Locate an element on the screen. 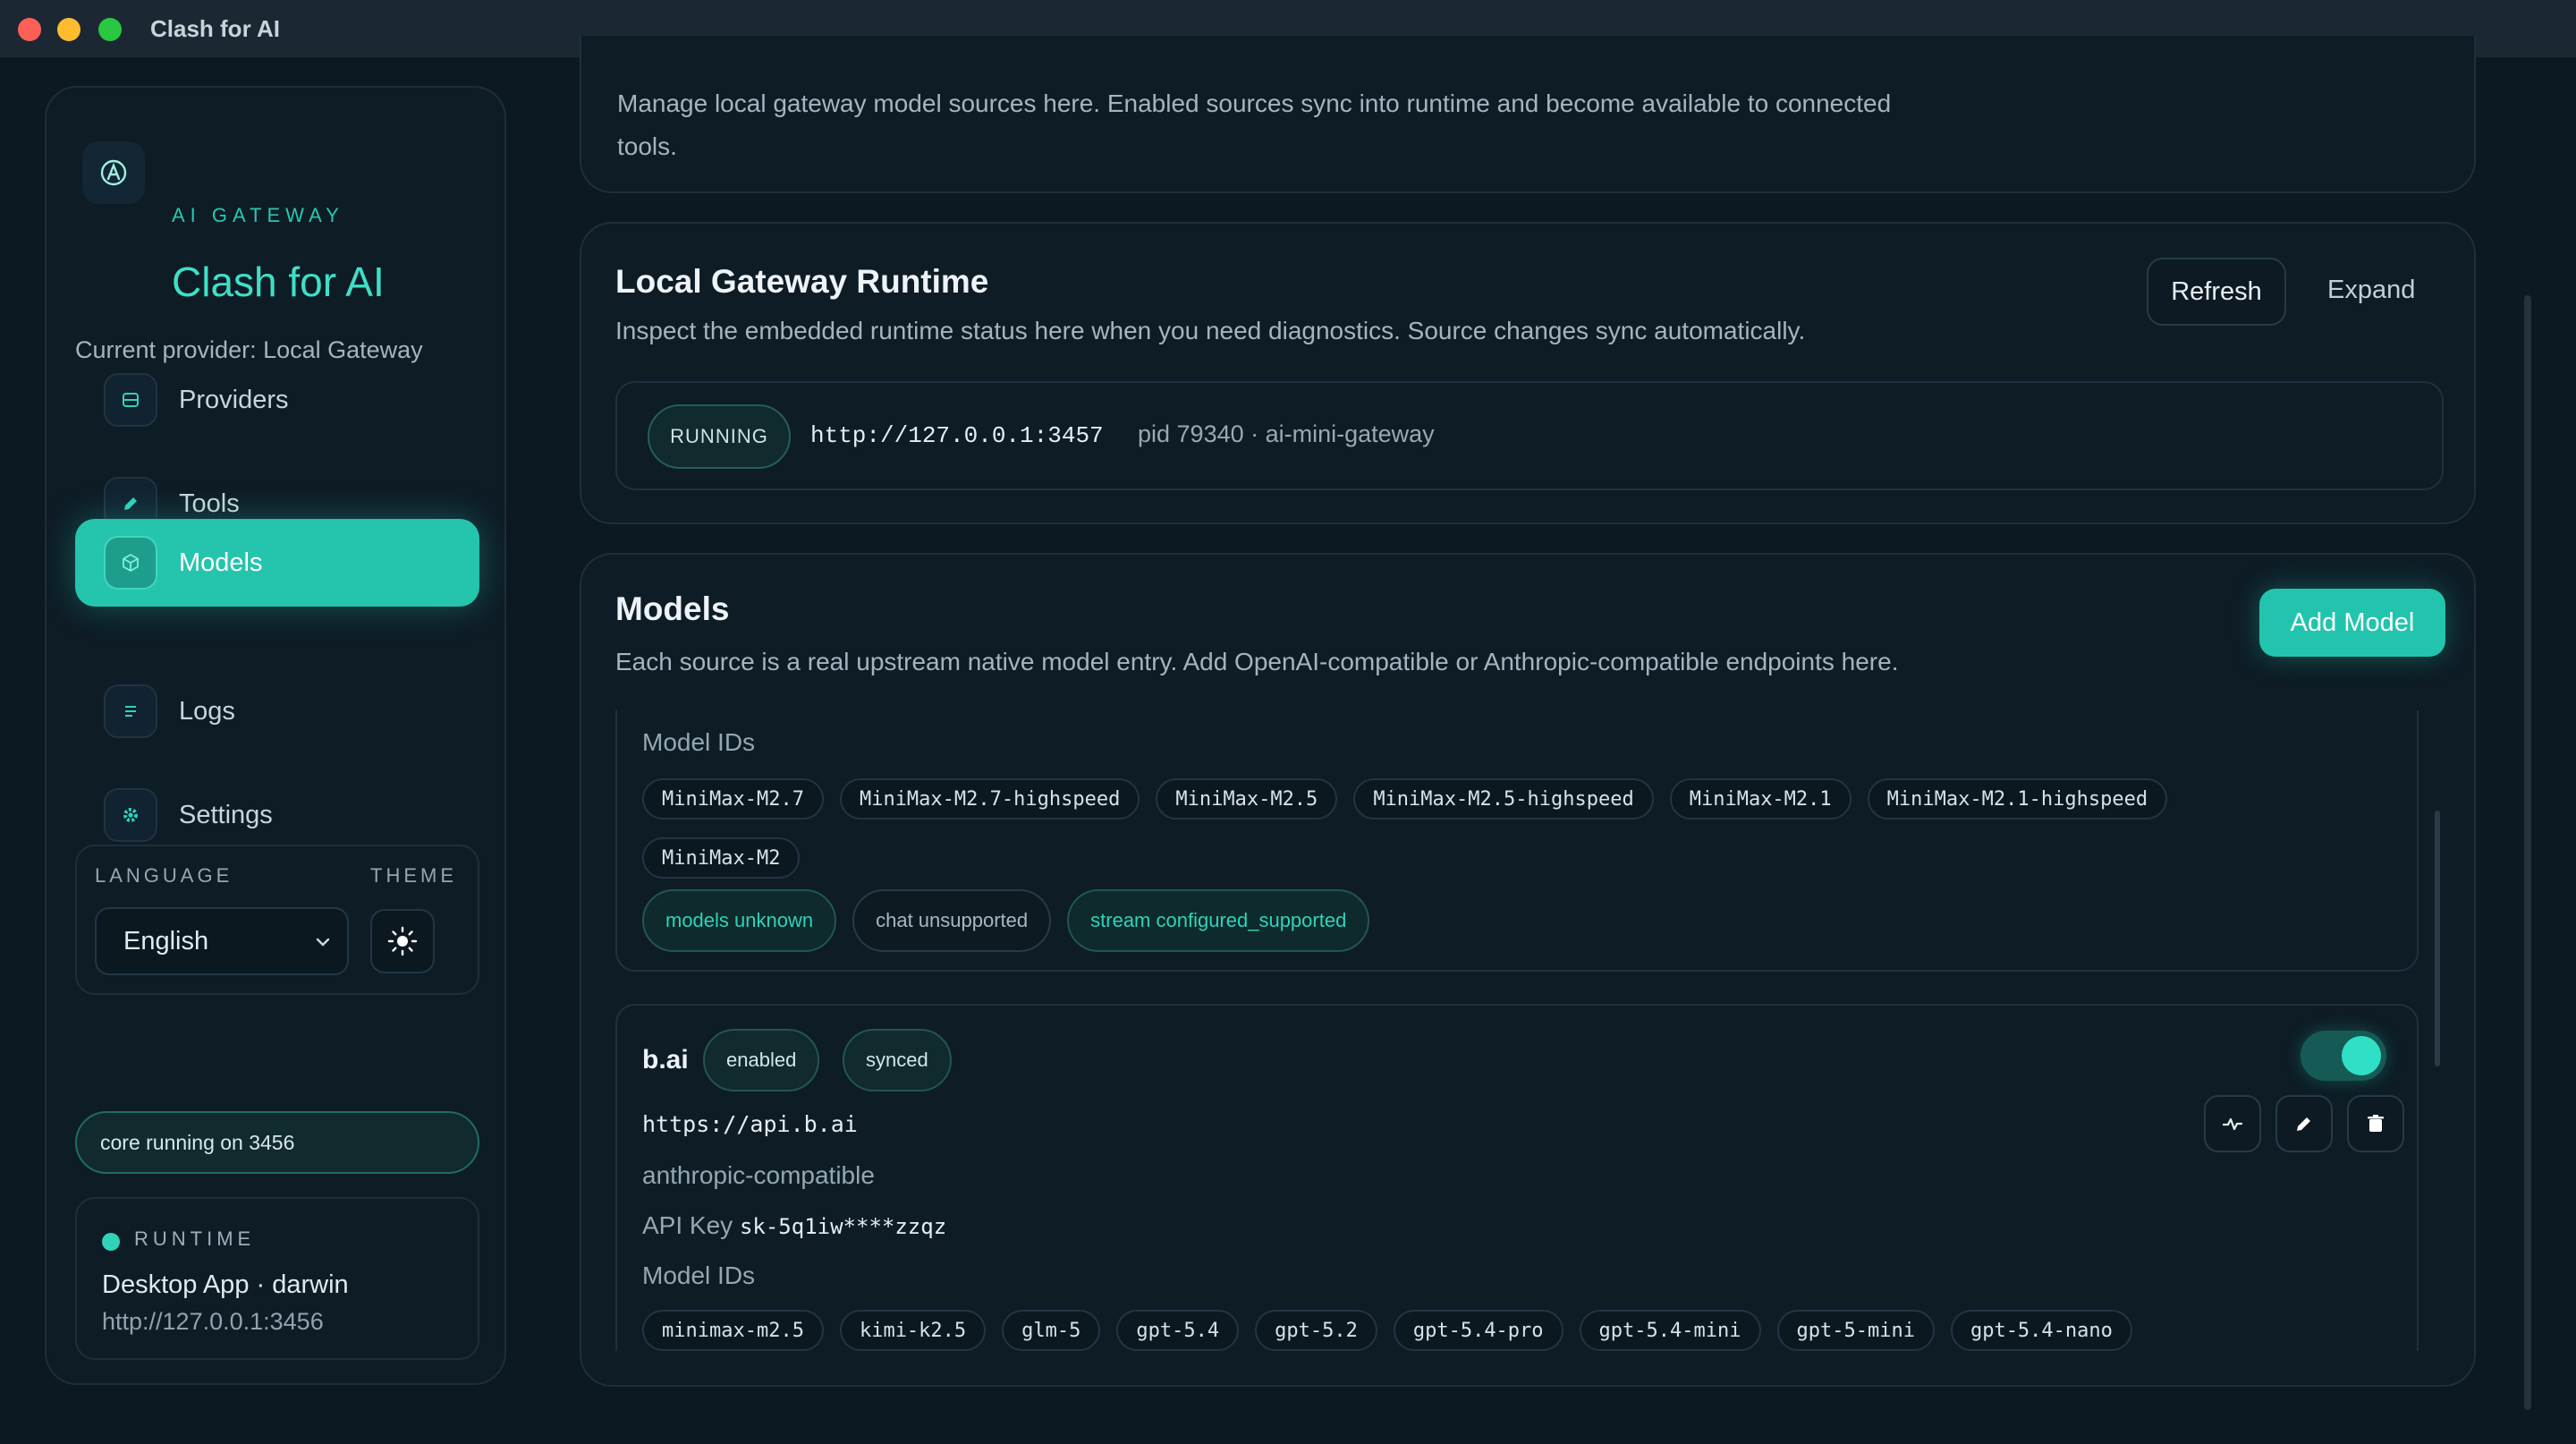 The width and height of the screenshot is (2576, 1444). preferences-panel: LANGUAGE THEME English is located at coordinates (277, 920).